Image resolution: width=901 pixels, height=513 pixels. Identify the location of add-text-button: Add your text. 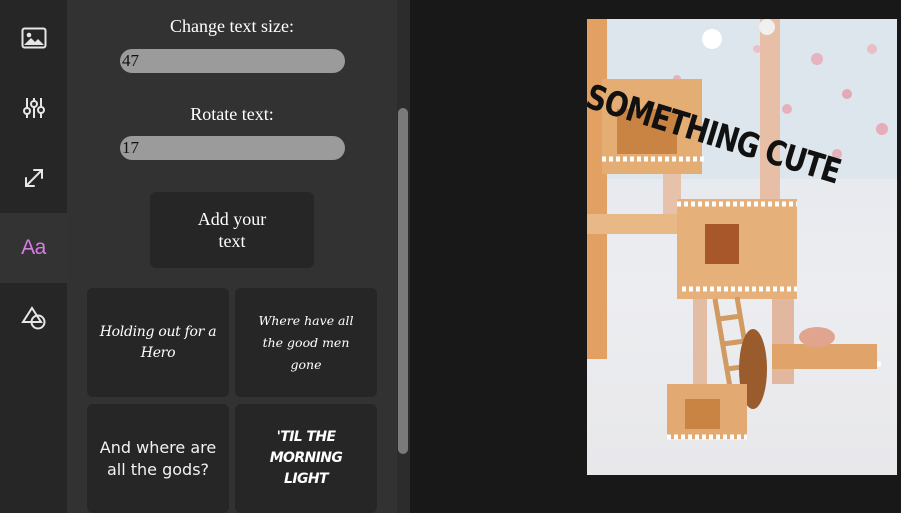
(232, 230).